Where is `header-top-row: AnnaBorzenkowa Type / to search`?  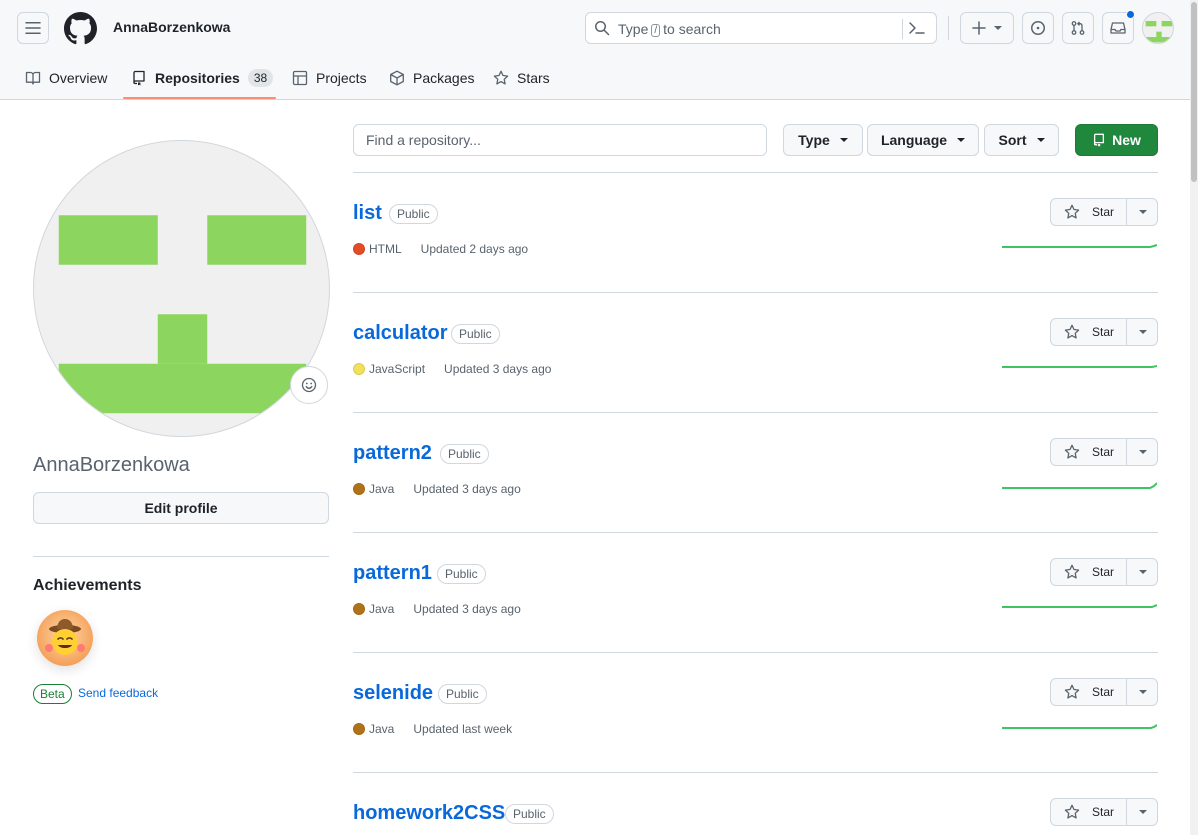 header-top-row: AnnaBorzenkowa Type / to search is located at coordinates (595, 28).